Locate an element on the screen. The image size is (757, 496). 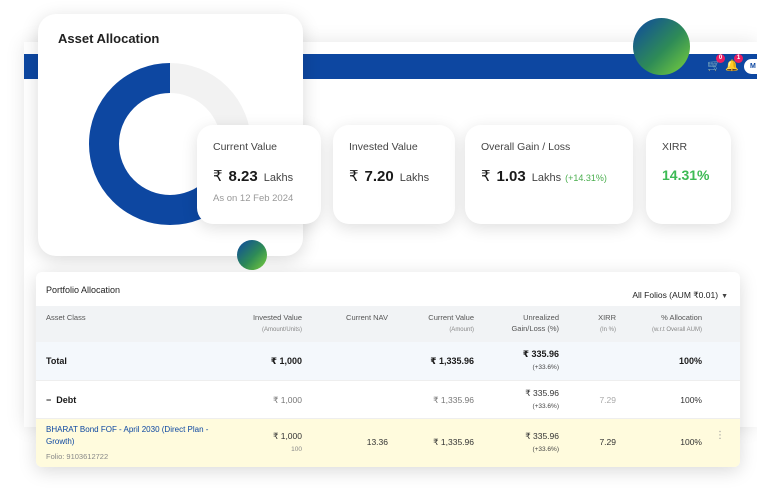
col-label: Invested Value is located at coordinates (277, 317).